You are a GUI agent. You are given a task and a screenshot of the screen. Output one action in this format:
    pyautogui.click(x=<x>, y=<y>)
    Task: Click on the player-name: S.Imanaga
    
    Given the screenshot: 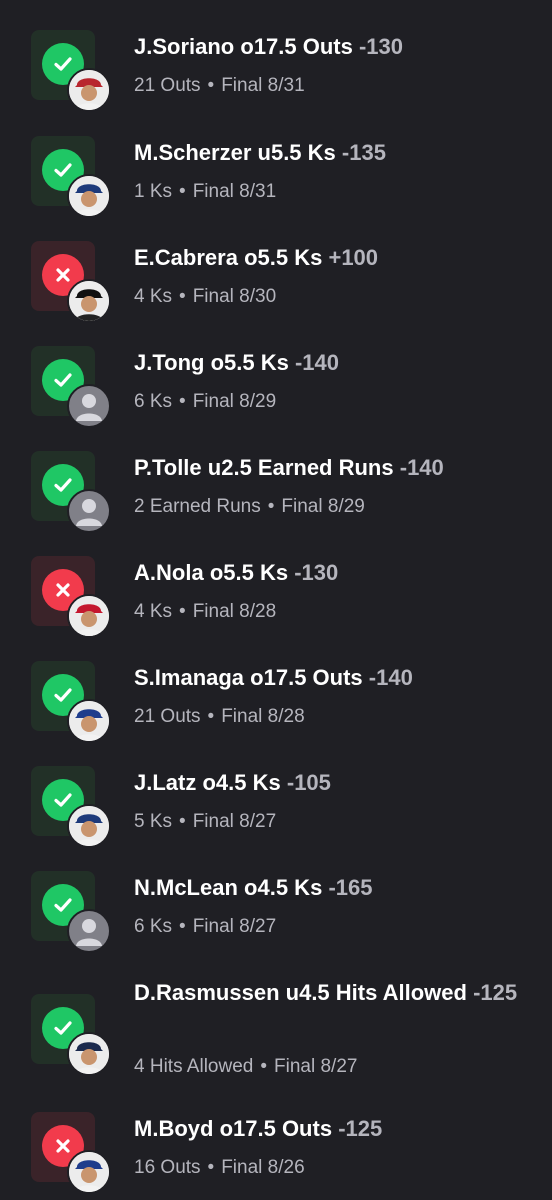 What is the action you would take?
    pyautogui.click(x=189, y=677)
    